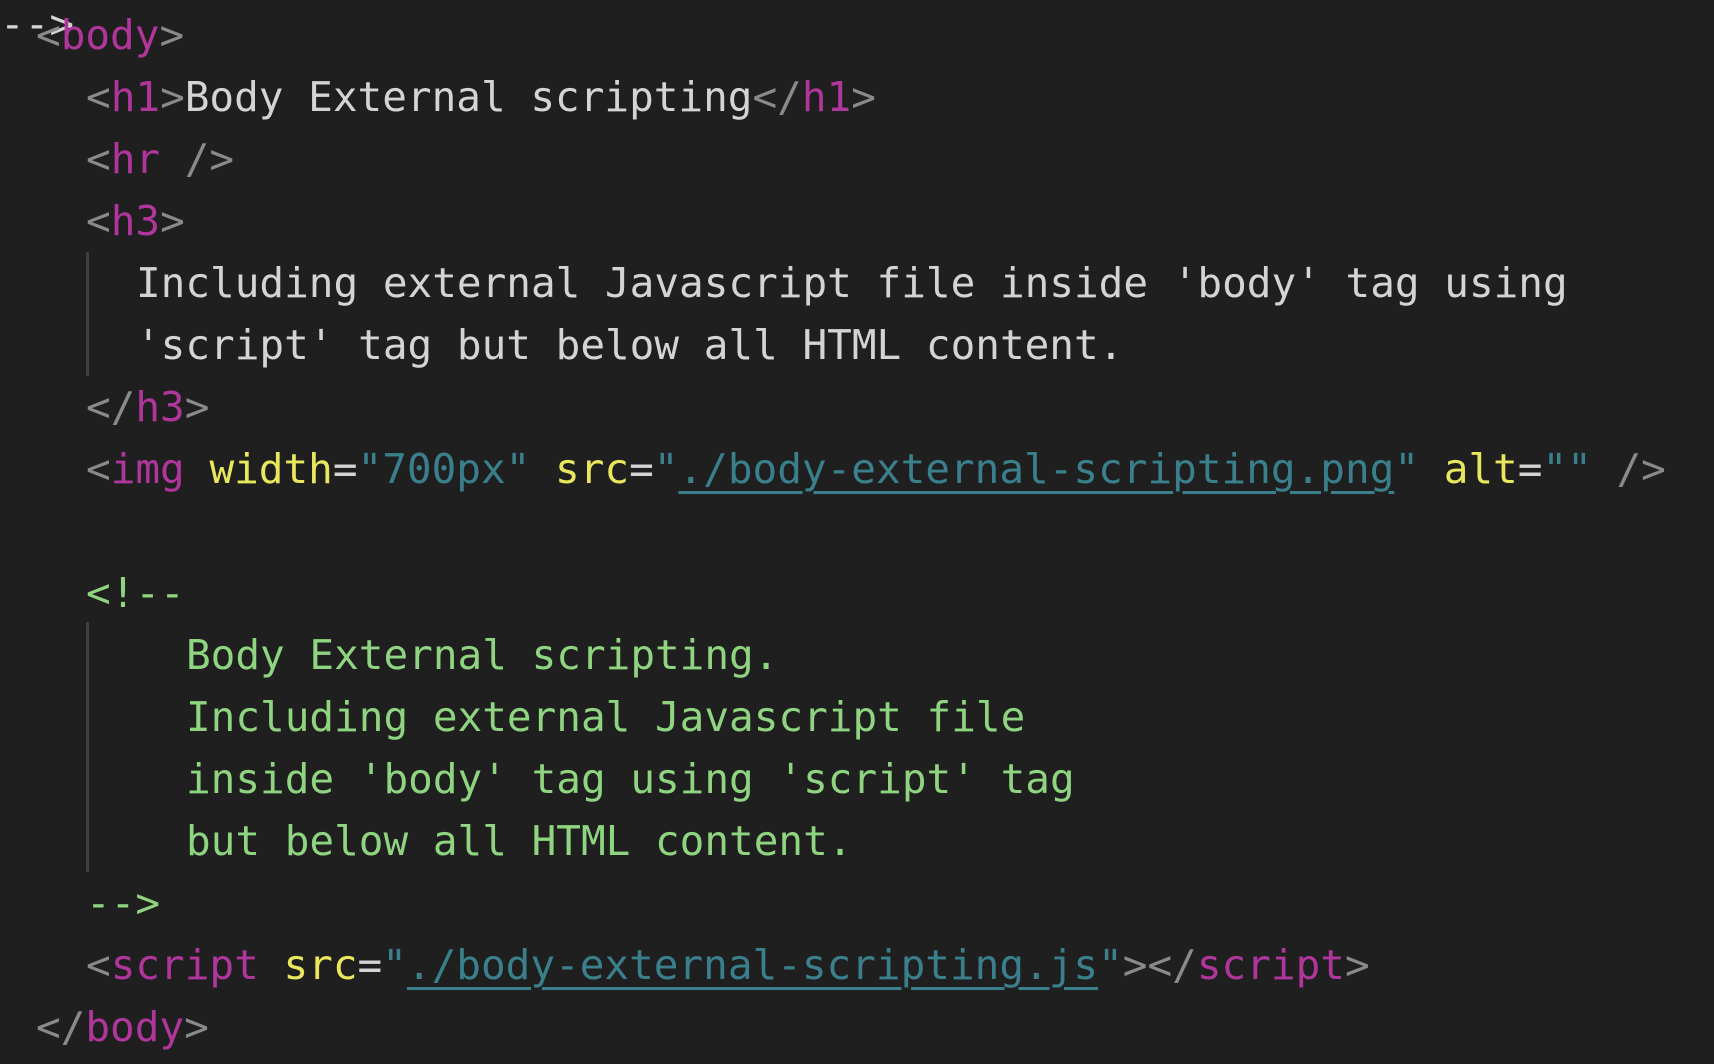 The width and height of the screenshot is (1714, 1064). I want to click on attr-name: alt, so click(1480, 469).